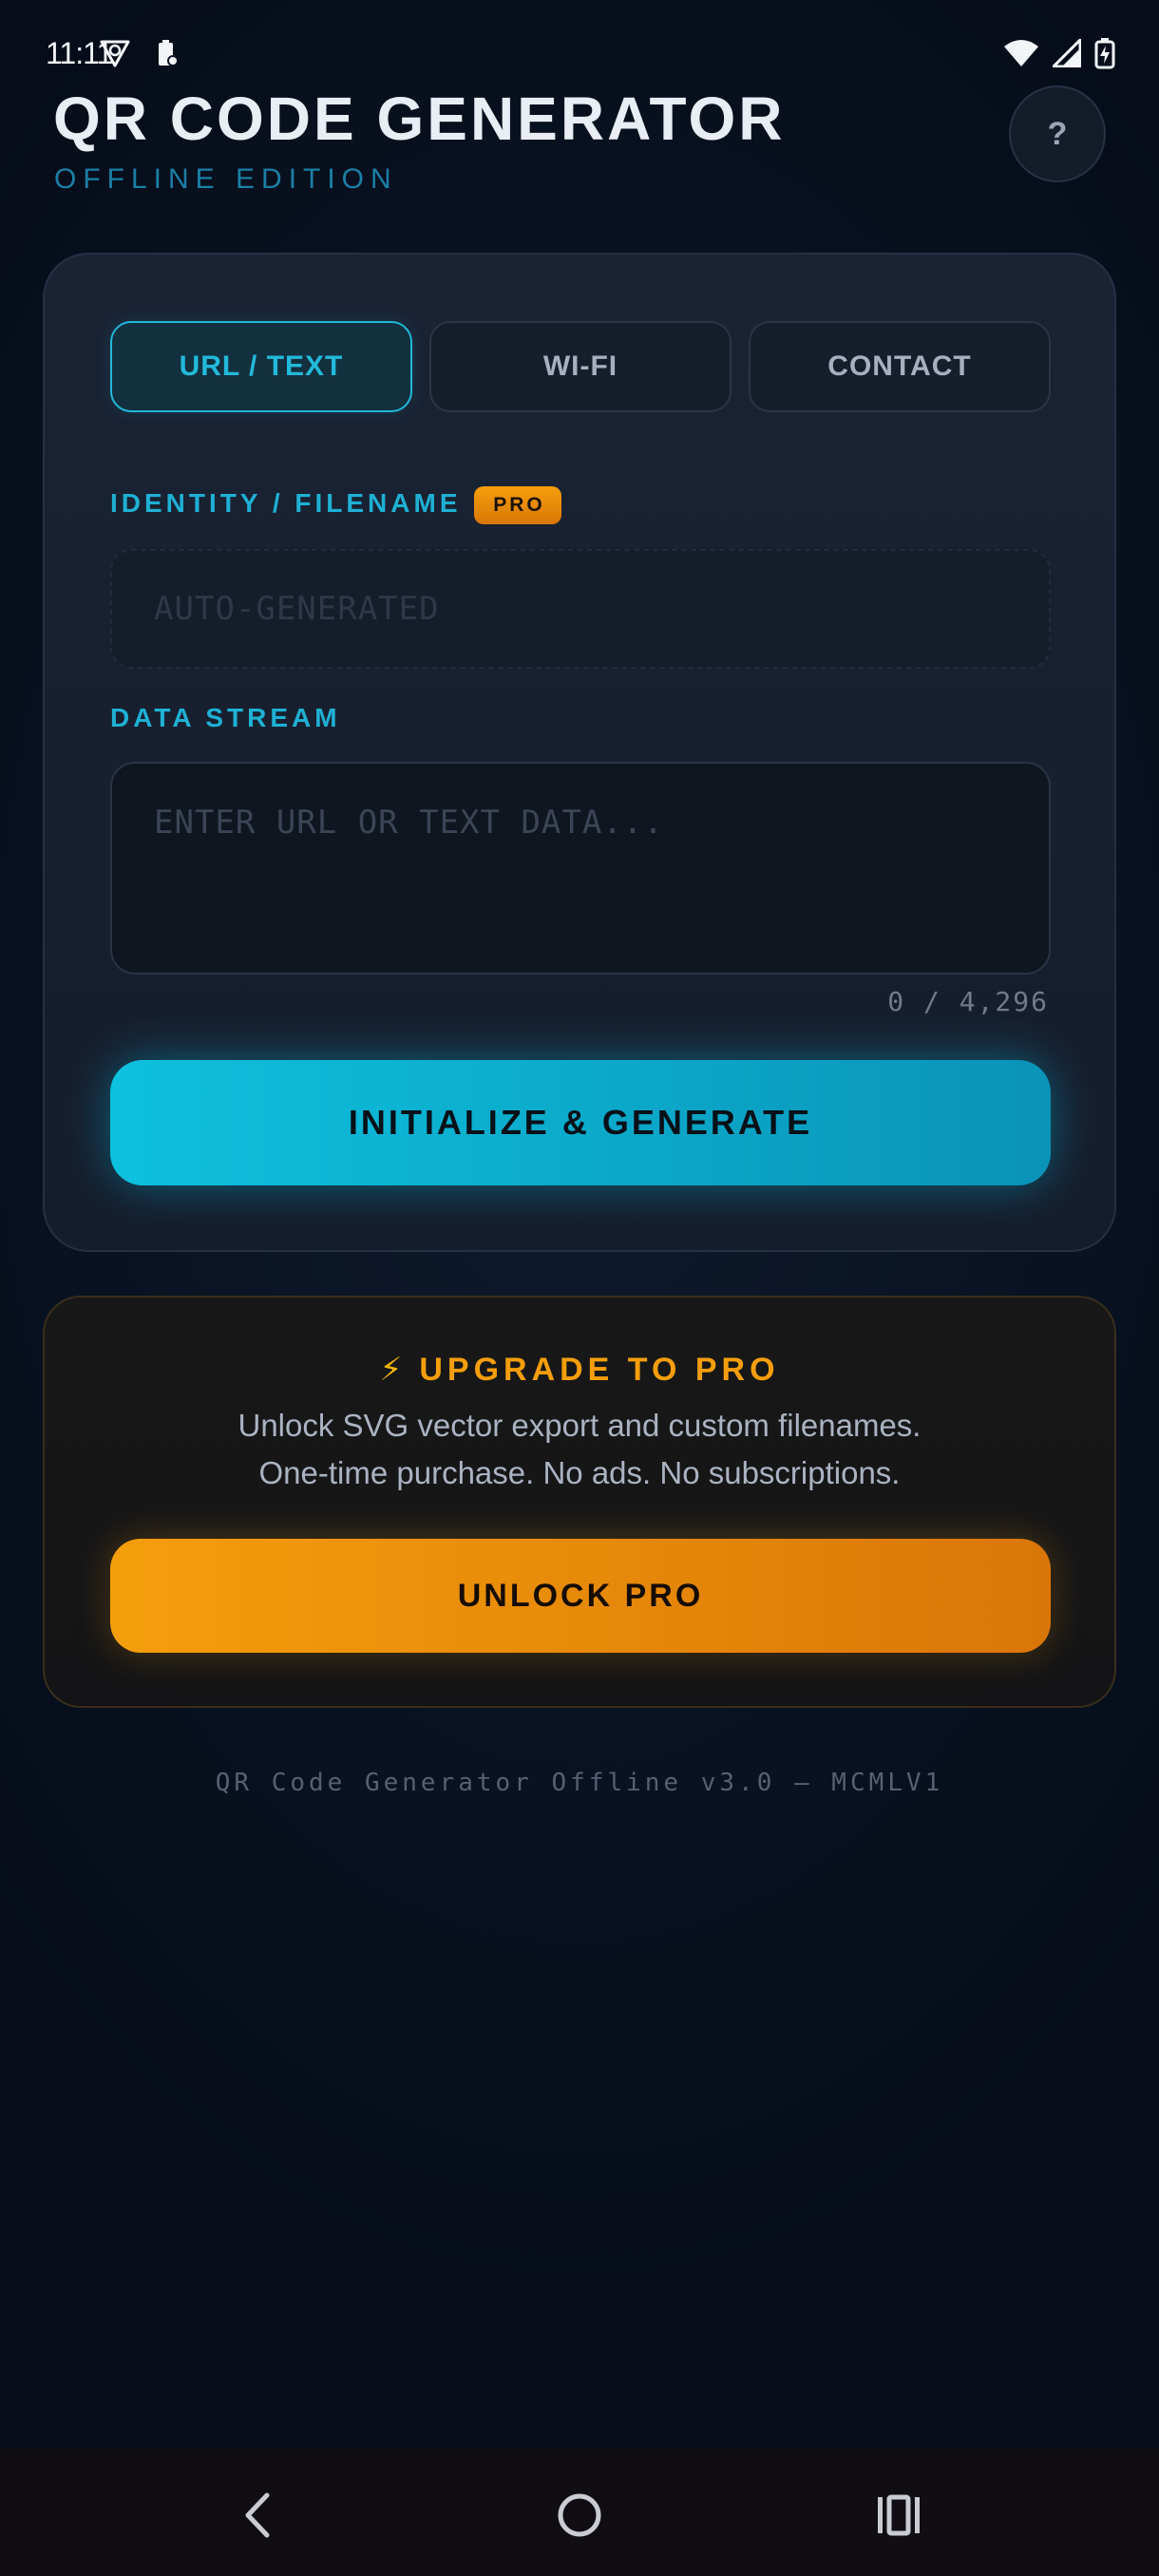  Describe the element at coordinates (419, 119) in the screenshot. I see `page-title: QR CODE GENERATOR` at that location.